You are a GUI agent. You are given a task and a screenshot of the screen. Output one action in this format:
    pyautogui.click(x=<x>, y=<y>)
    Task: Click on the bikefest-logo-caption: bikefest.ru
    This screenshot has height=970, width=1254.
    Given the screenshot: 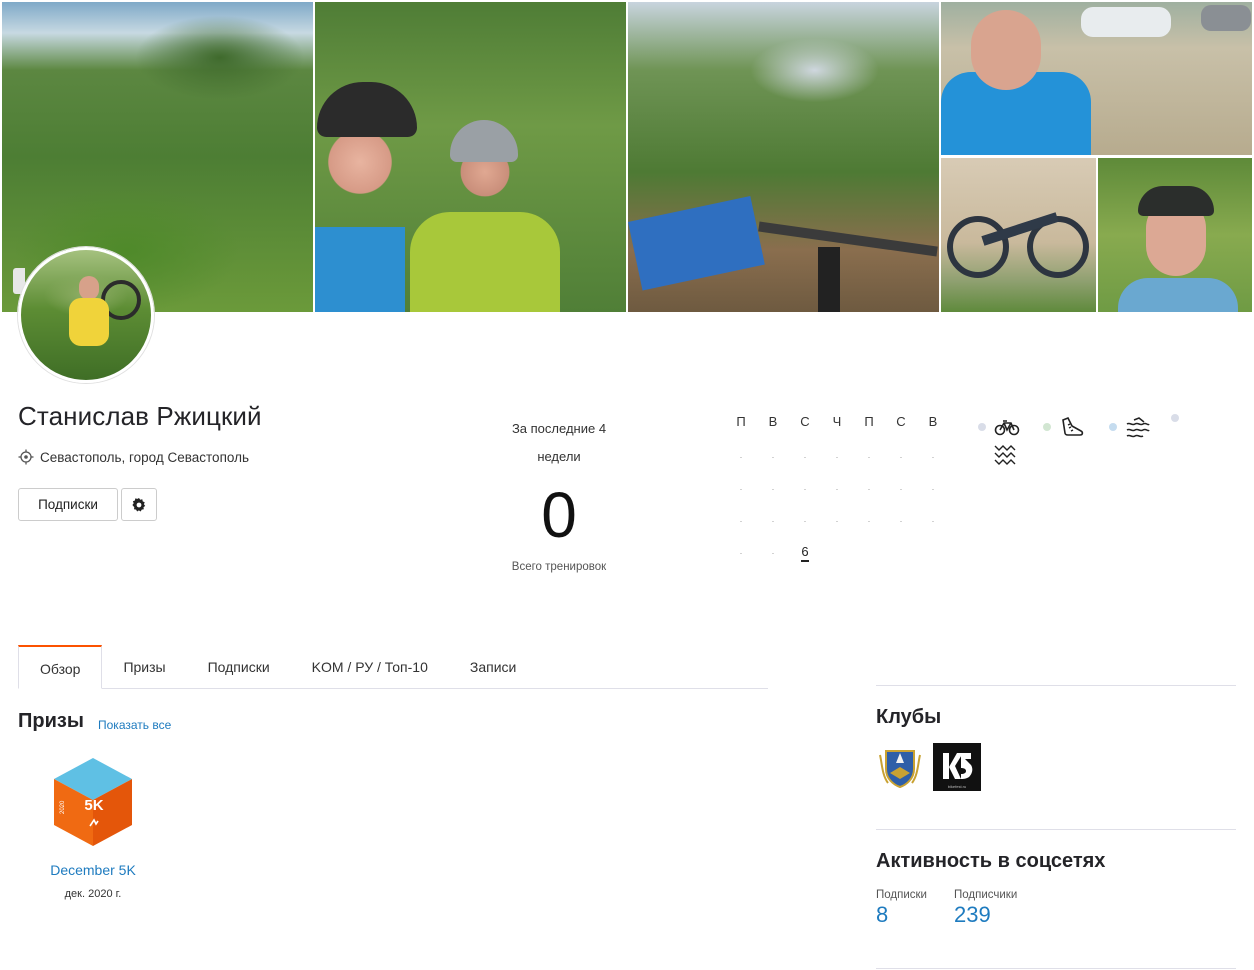 What is the action you would take?
    pyautogui.click(x=957, y=786)
    